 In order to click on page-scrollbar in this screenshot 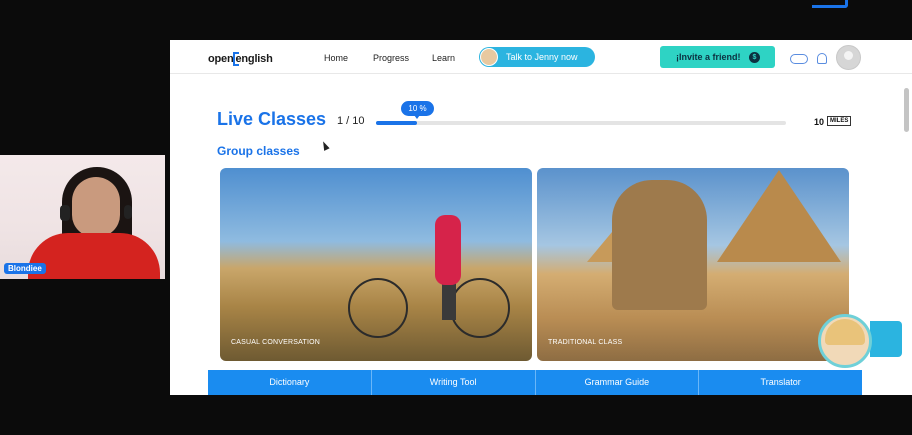, I will do `click(906, 110)`.